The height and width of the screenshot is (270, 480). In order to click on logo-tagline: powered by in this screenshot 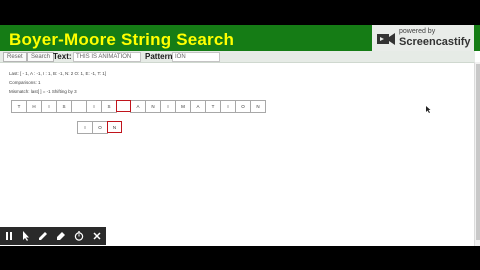, I will do `click(417, 31)`.